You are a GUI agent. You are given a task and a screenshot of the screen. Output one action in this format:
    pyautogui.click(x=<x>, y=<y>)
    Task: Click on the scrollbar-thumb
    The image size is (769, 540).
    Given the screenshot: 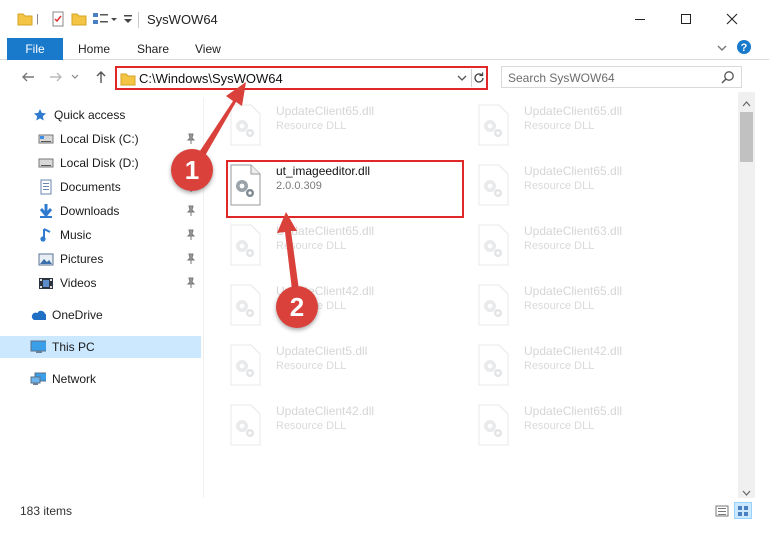 What is the action you would take?
    pyautogui.click(x=746, y=137)
    